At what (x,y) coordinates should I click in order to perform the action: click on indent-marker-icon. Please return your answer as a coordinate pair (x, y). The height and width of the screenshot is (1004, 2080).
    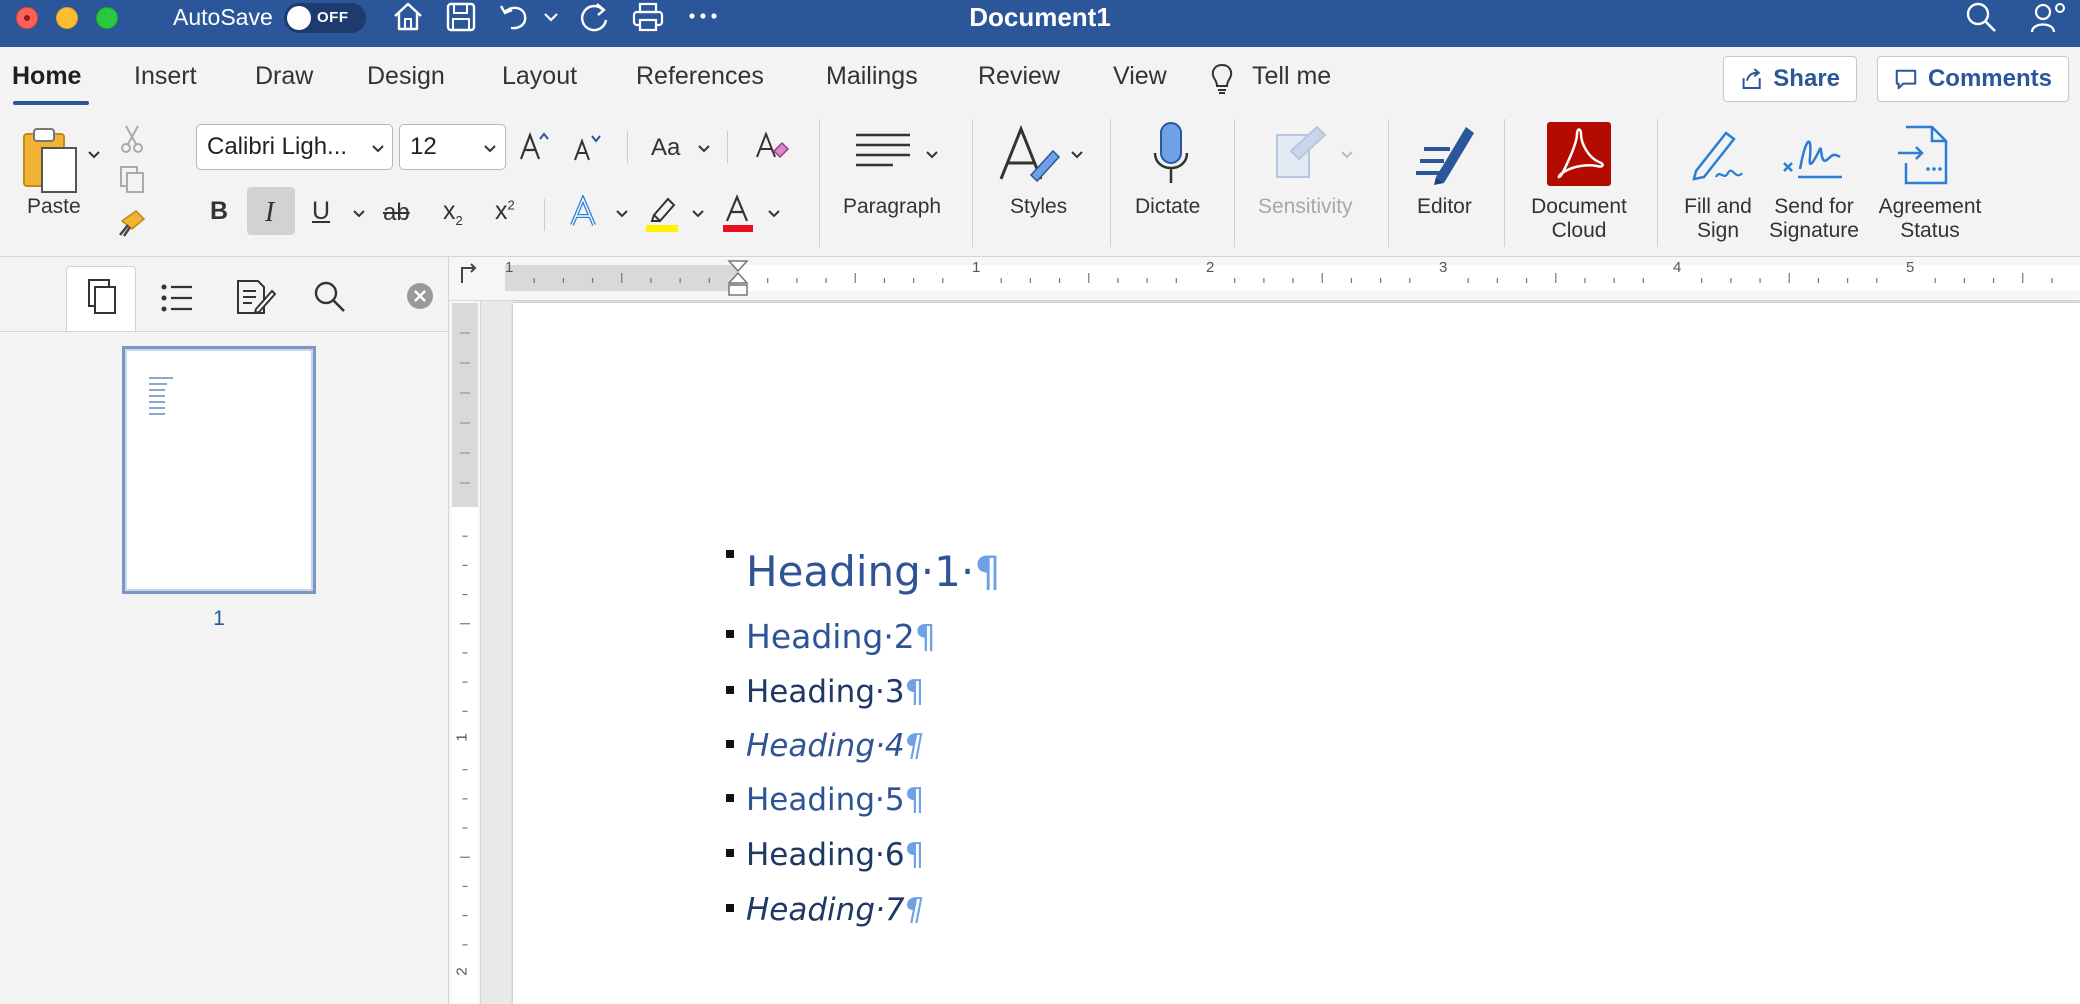
    Looking at the image, I should click on (738, 279).